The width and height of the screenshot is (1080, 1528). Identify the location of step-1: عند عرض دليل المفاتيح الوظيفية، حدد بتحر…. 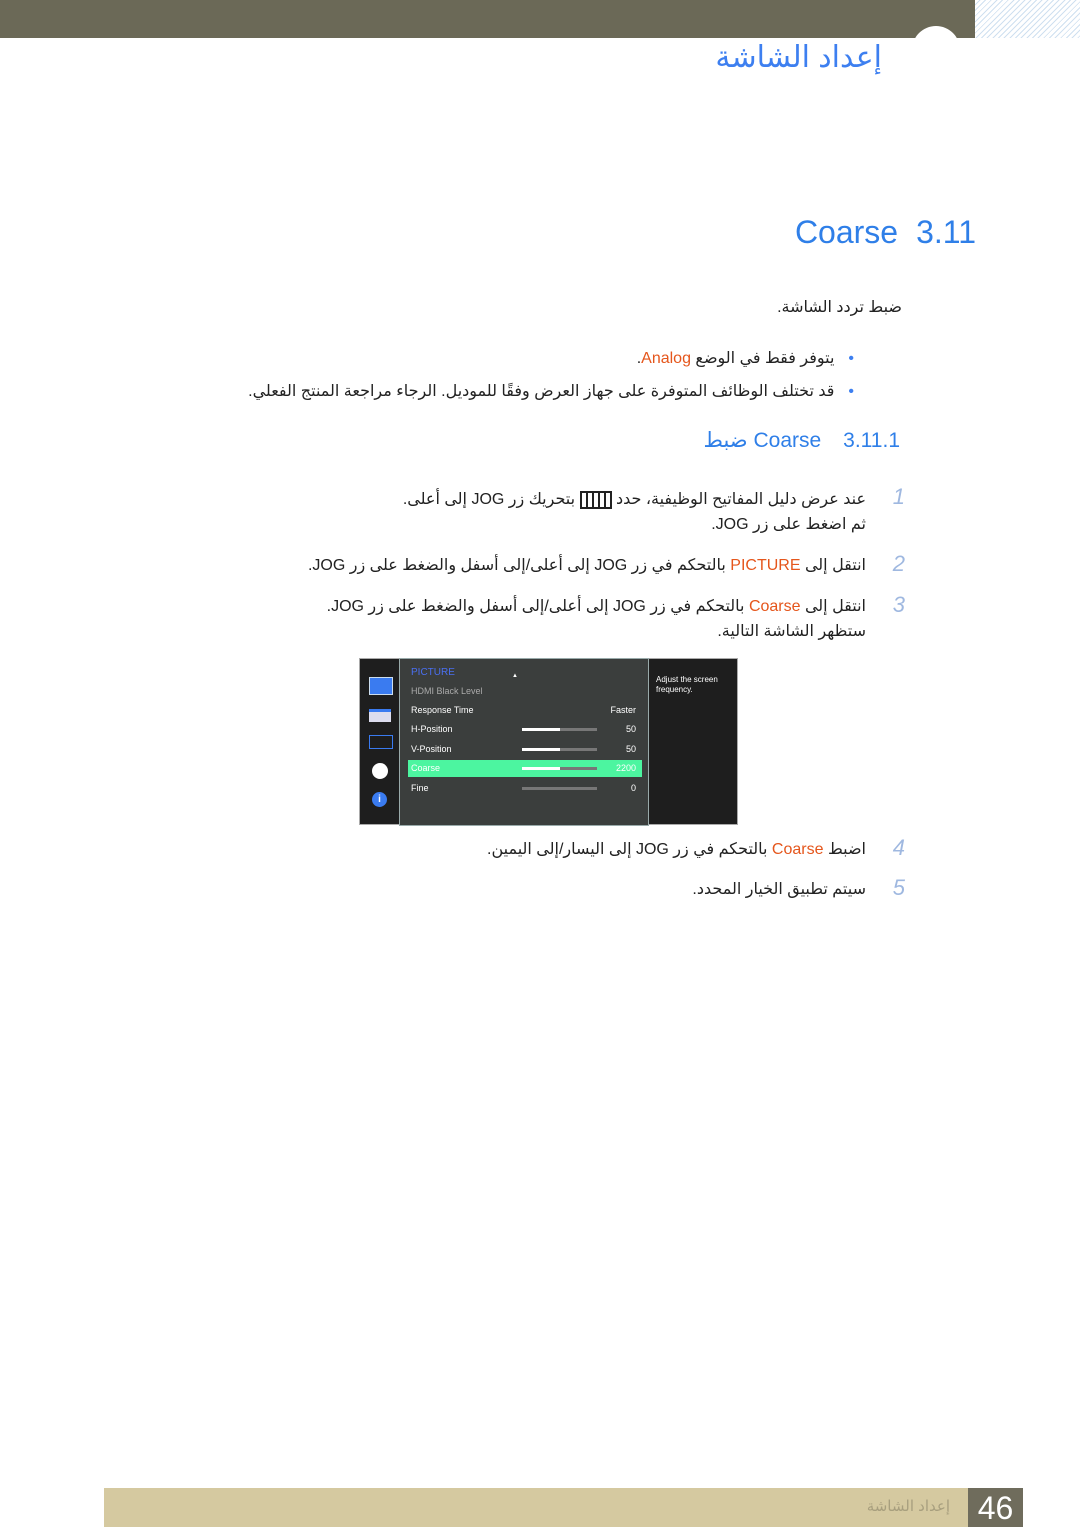
(634, 499).